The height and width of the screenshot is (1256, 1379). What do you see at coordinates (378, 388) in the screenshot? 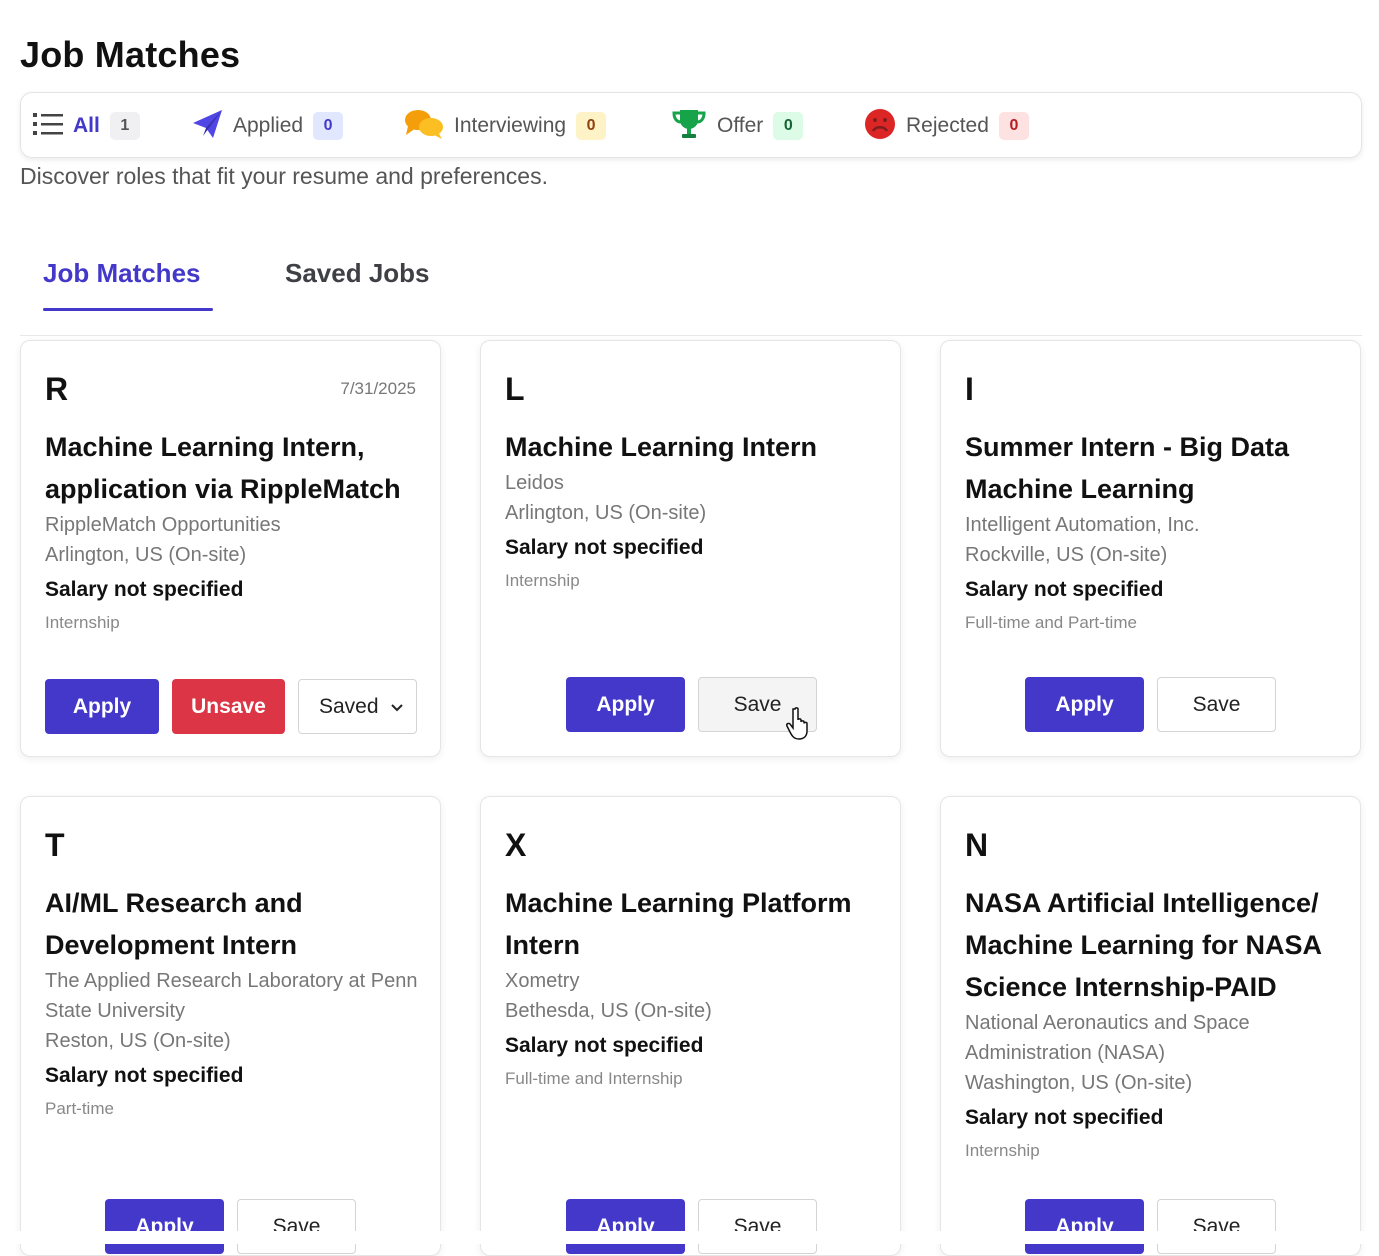
I see `posted-date: 7/31/2025` at bounding box center [378, 388].